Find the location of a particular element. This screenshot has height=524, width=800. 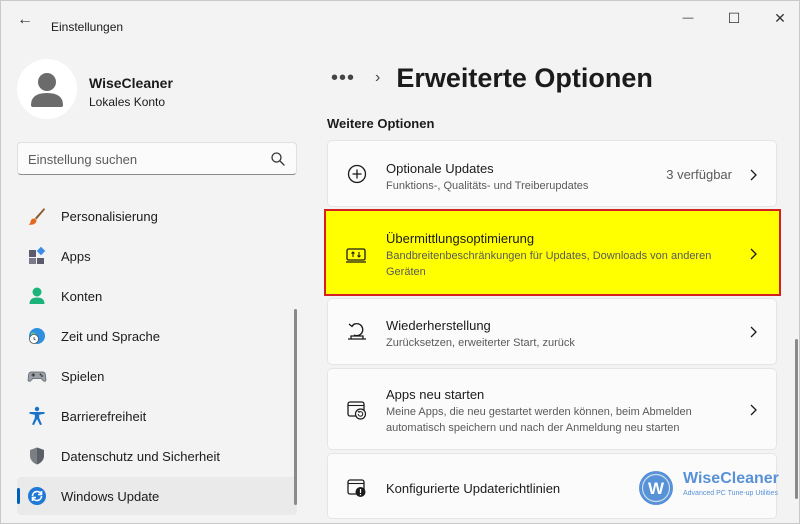

section-title: Weitere Optionen is located at coordinates (381, 123).